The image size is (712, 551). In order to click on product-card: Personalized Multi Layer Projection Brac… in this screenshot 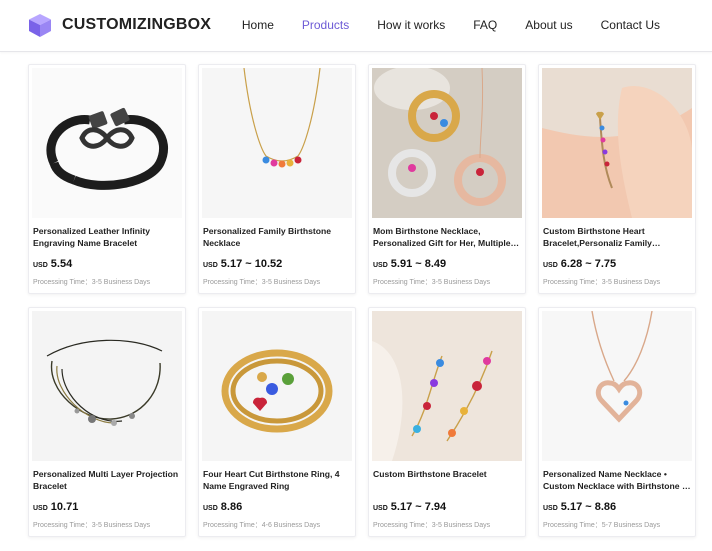, I will do `click(107, 422)`.